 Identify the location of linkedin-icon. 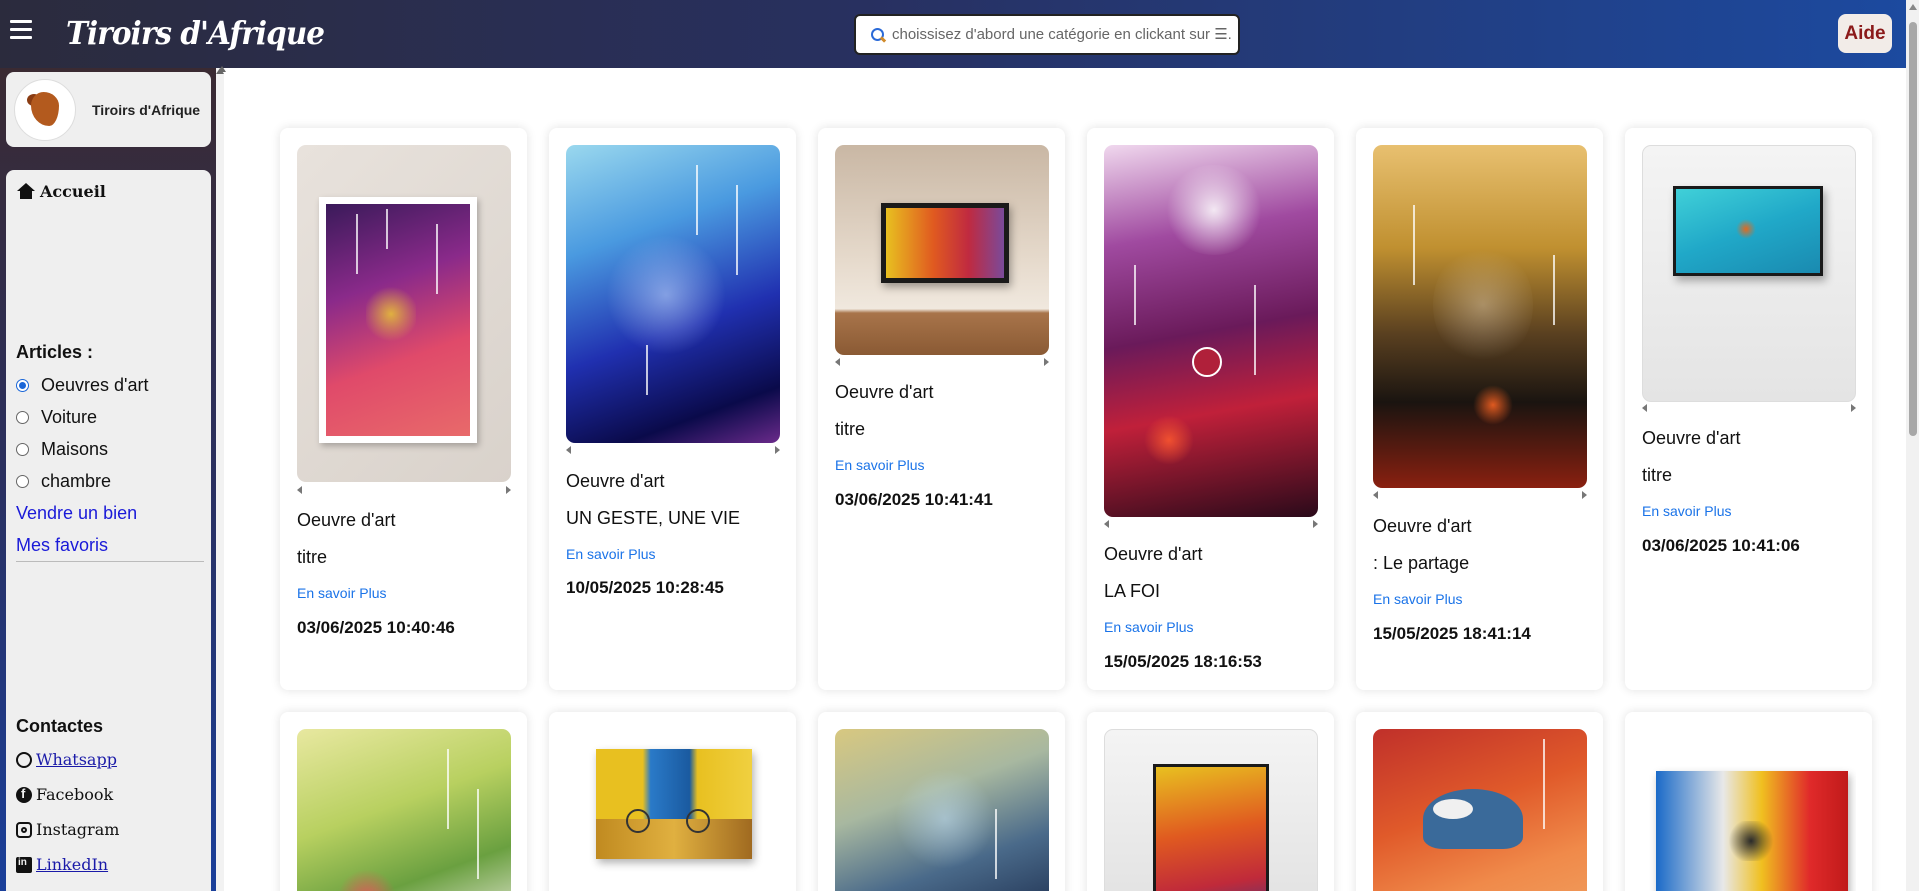
(24, 864).